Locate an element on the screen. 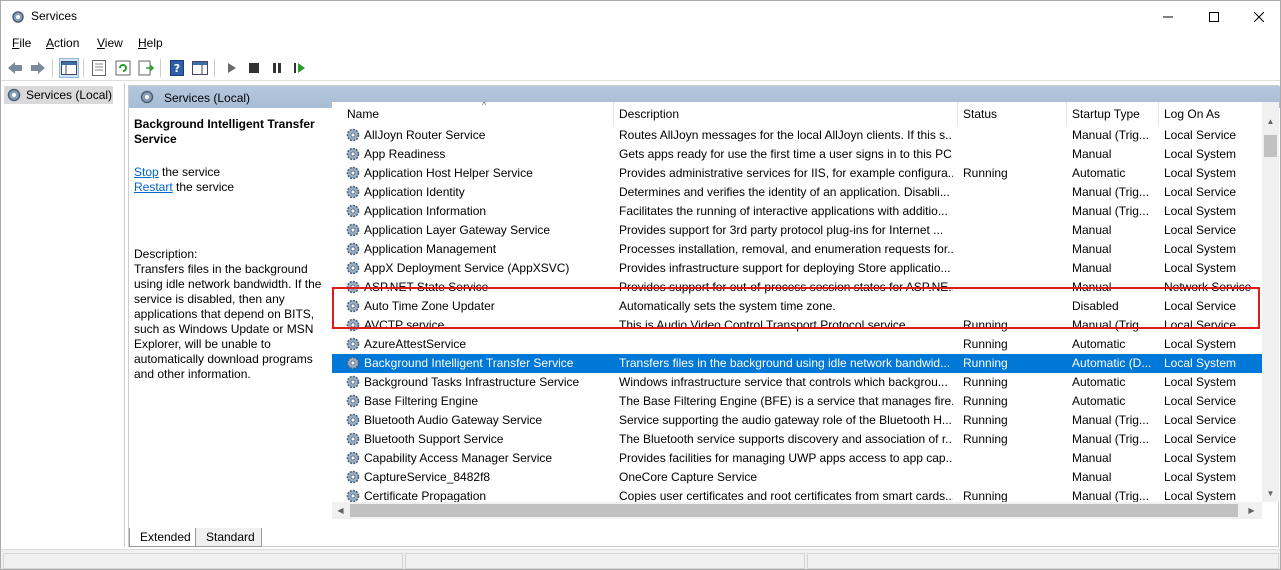 This screenshot has height=570, width=1281. back-arrow-icon is located at coordinates (15, 68).